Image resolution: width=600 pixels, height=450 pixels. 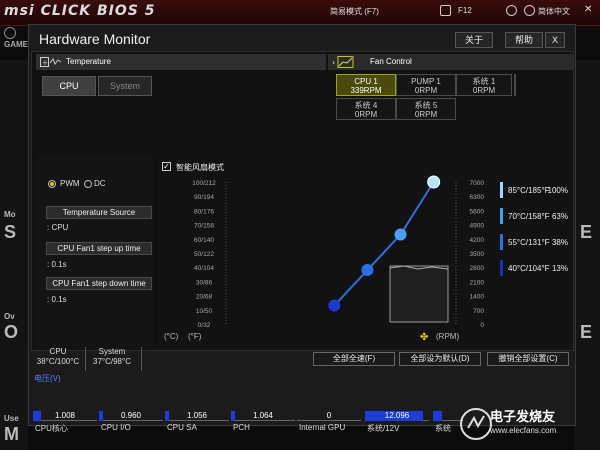 What do you see at coordinates (52, 184) in the screenshot?
I see `pwm-radio` at bounding box center [52, 184].